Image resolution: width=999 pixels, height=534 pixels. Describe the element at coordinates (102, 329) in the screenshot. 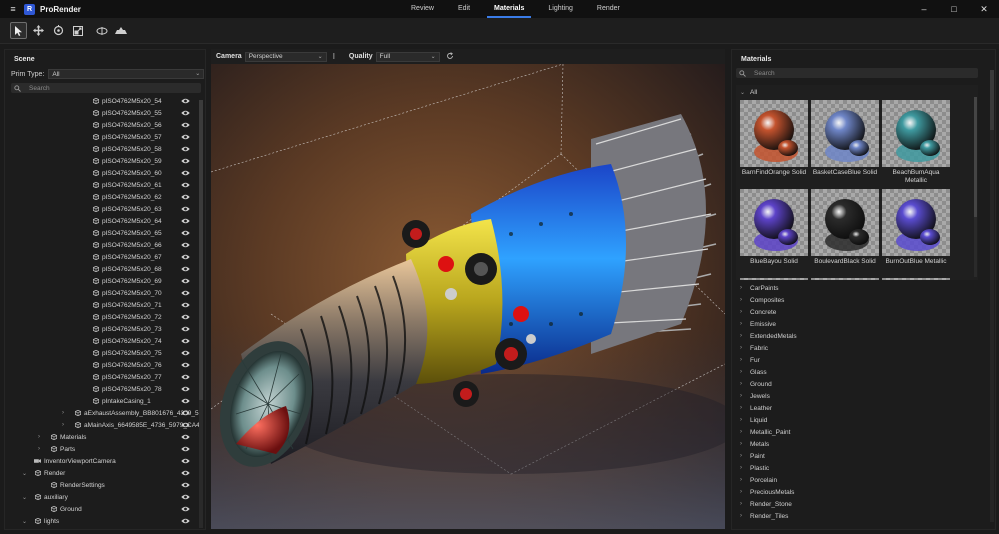

I see `tree-row: pISO4762M5x20_73` at that location.